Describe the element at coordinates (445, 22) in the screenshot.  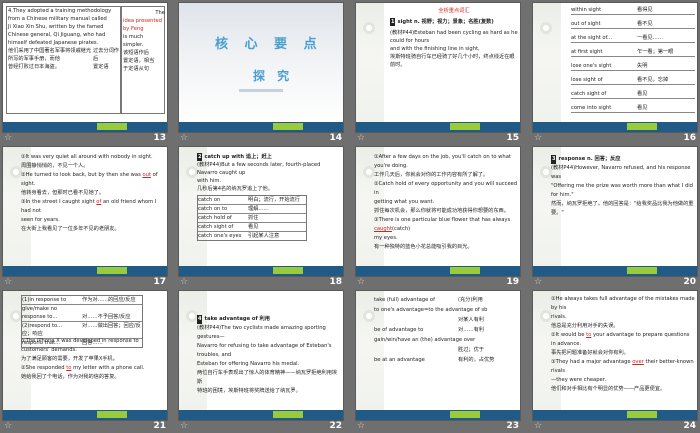
I see `vocab-heading-text: sight n. 视野；视力；景象；名胜(复数)` at that location.